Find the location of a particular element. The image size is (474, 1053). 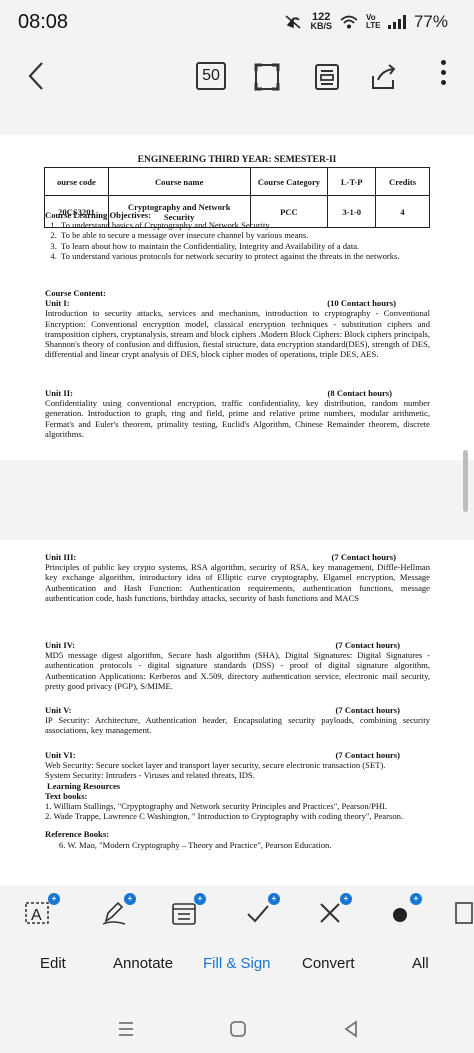

unit-hours: (8 Contact hours) is located at coordinates (359, 393).